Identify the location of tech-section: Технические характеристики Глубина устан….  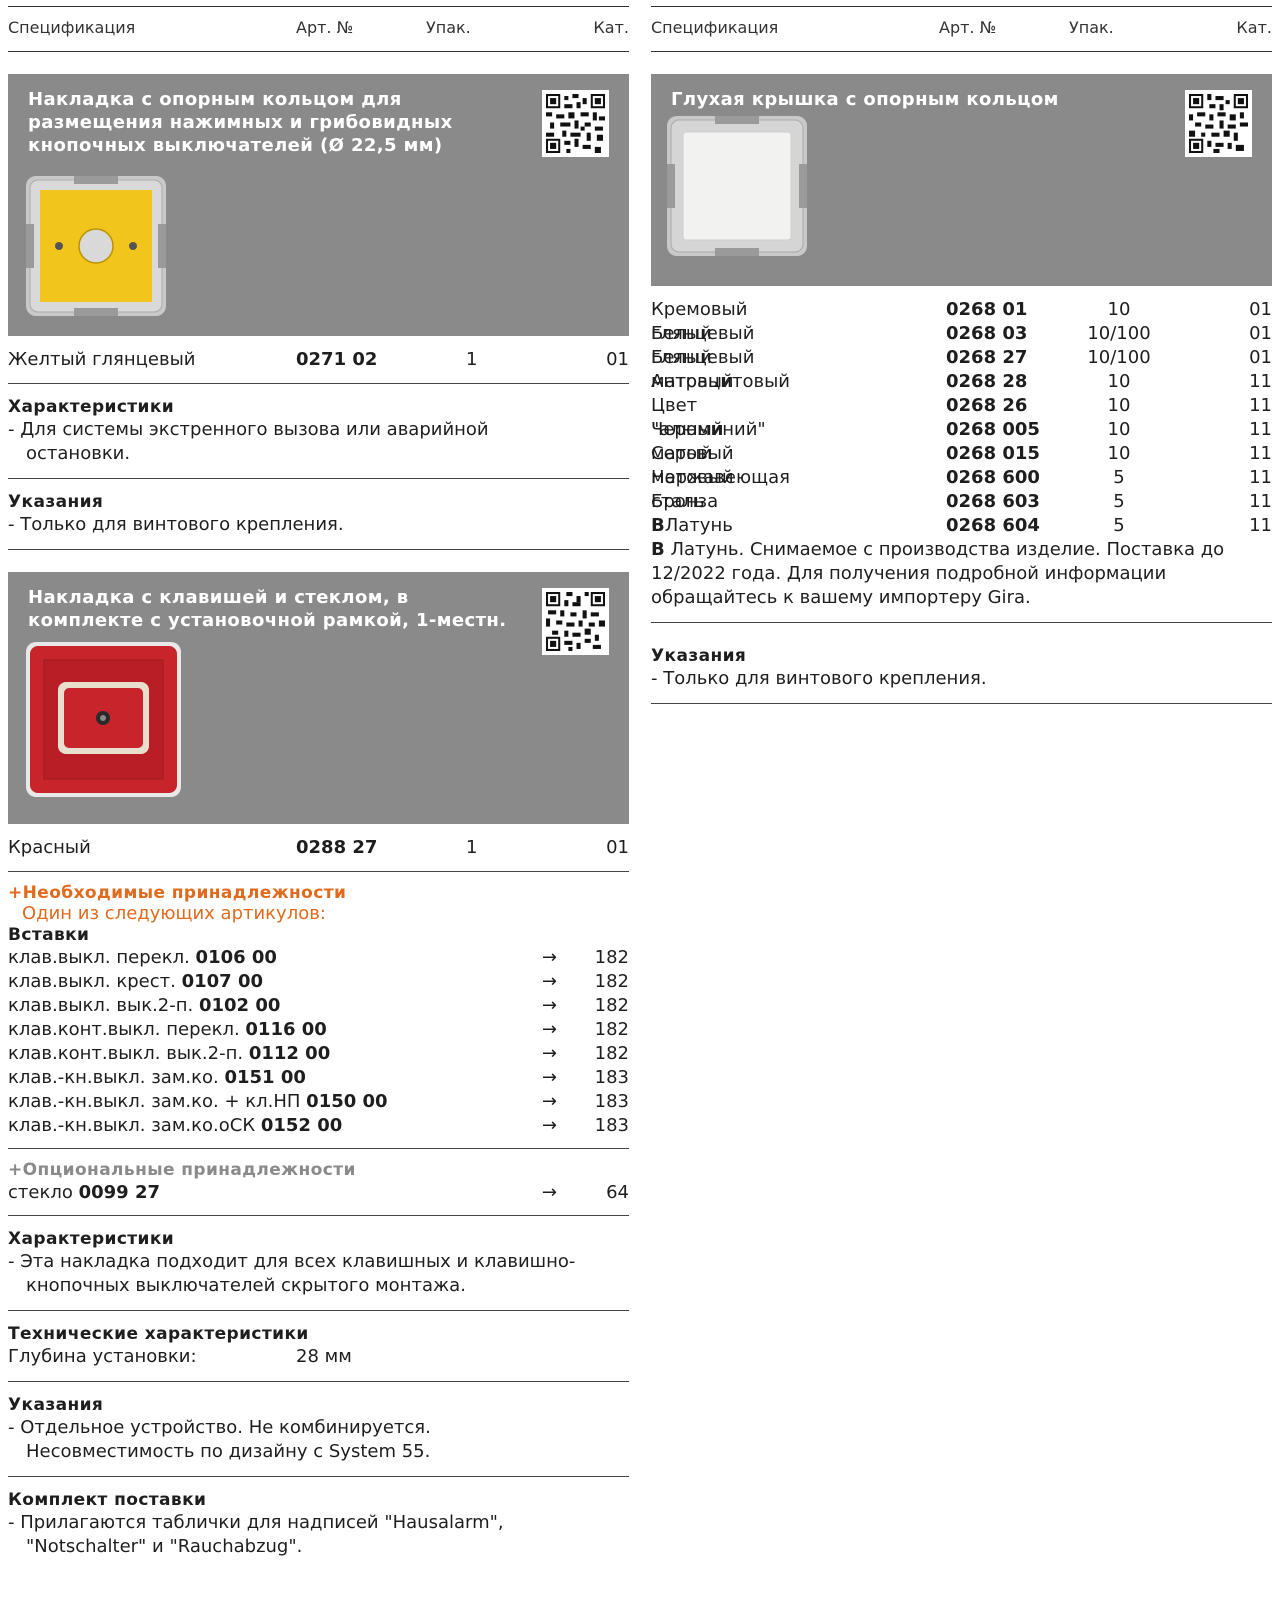
(318, 1346).